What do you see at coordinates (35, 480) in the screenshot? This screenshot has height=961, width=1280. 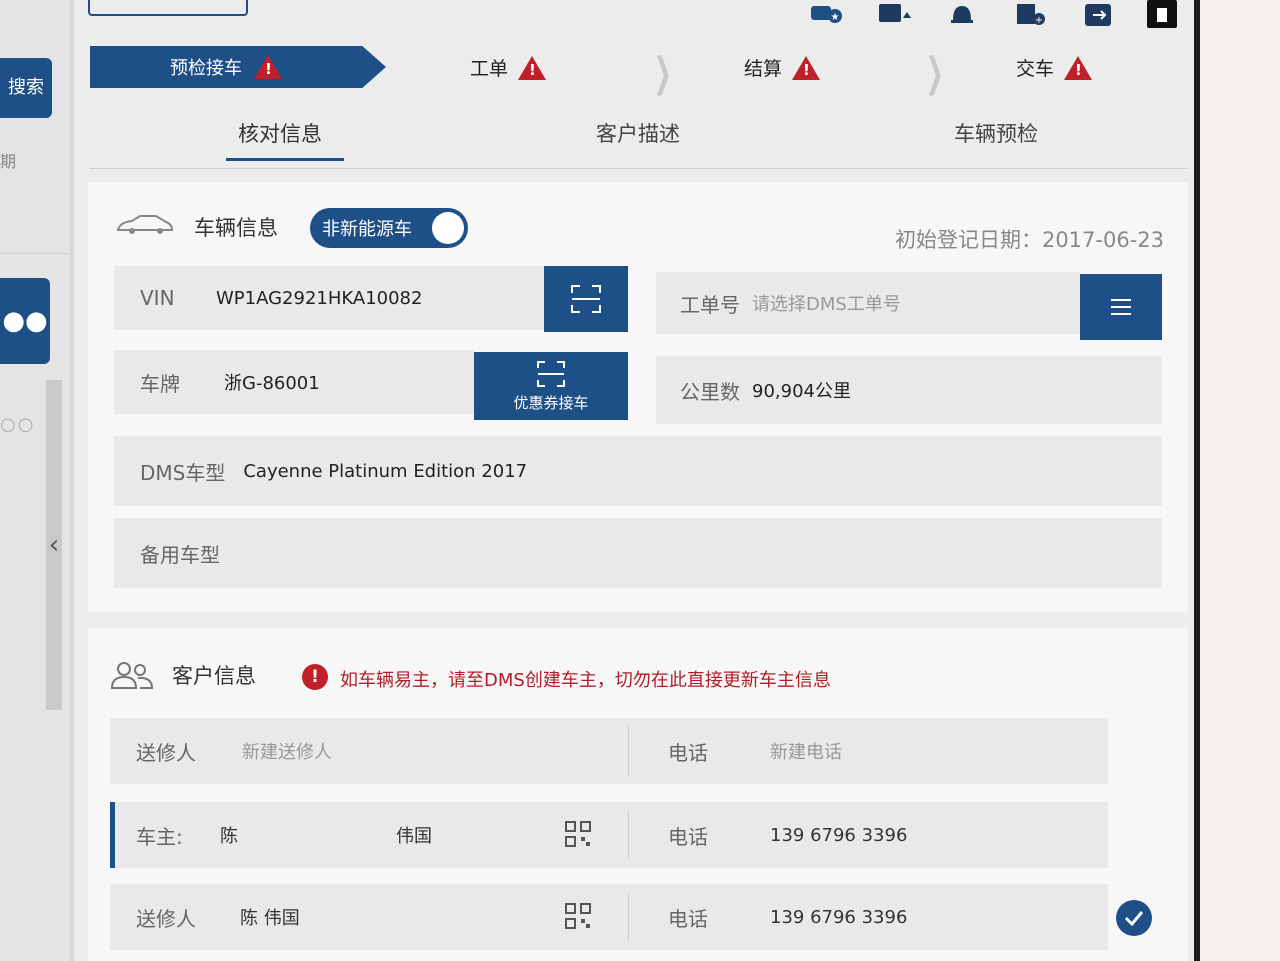 I see `left-sidebar: 搜索 期 ●● ○○ ‹` at bounding box center [35, 480].